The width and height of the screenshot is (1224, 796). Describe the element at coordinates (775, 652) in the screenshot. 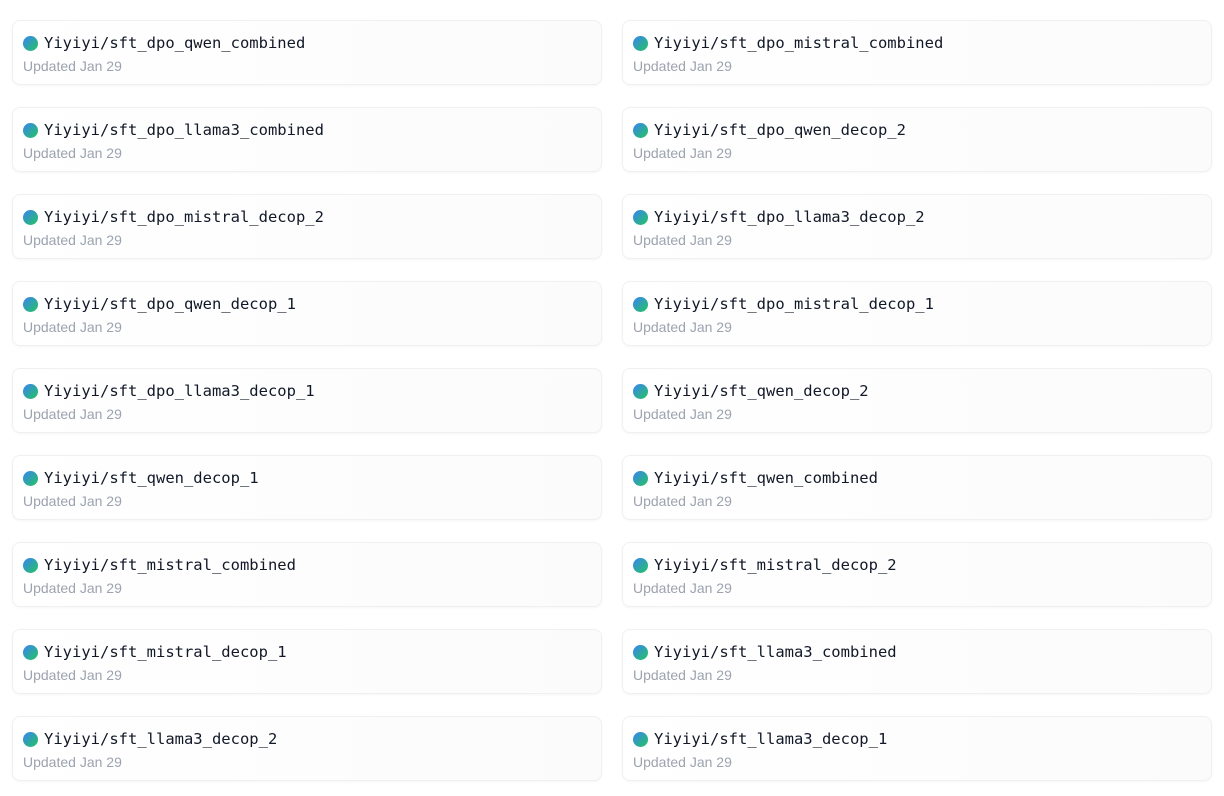

I see `model-name-link: Yiyiyi/sft_llama3_combined` at that location.